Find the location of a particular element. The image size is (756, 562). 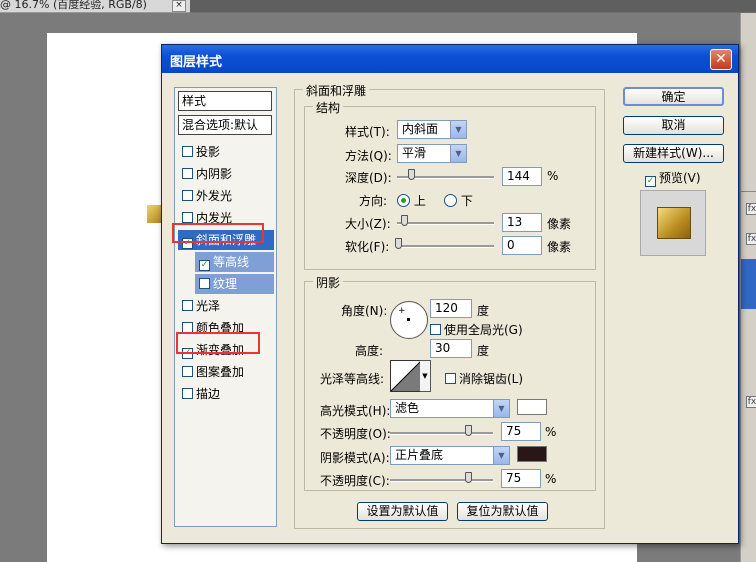

altitude-unit: 度 is located at coordinates (483, 351).